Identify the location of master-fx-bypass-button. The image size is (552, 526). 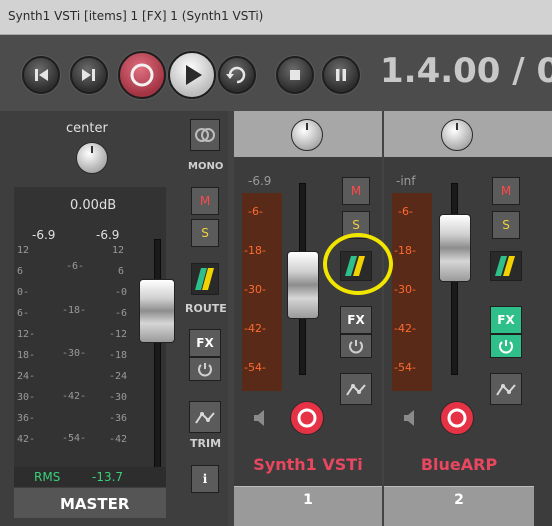
(205, 369).